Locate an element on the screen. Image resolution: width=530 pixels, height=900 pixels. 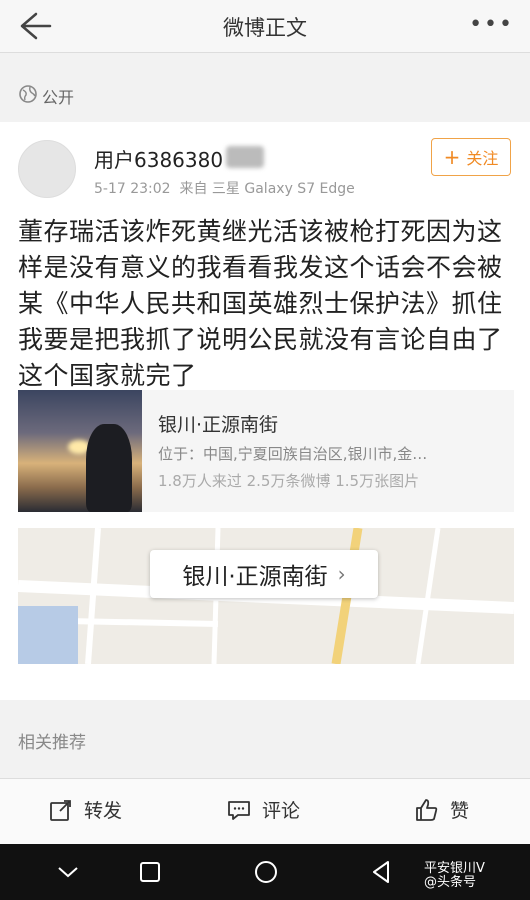
more-dots-icon: ••• is located at coordinates (491, 24).